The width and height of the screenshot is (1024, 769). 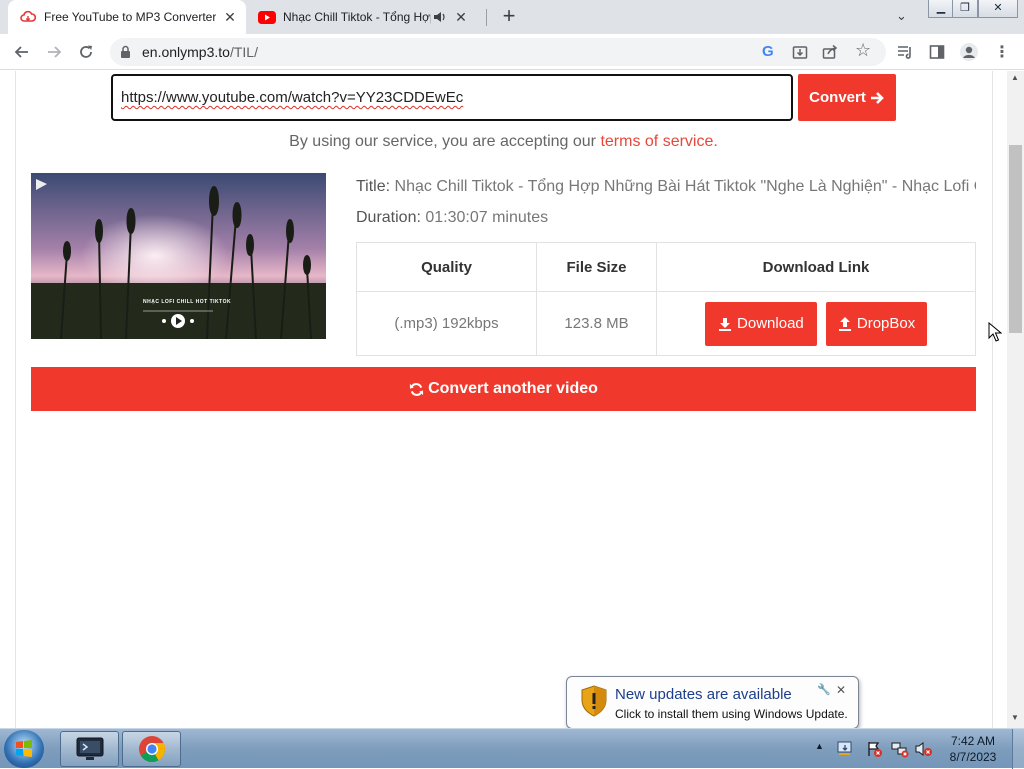 I want to click on table-row: (.mp3) 192kbps 123.8 MB Download DropBox, so click(x=666, y=323).